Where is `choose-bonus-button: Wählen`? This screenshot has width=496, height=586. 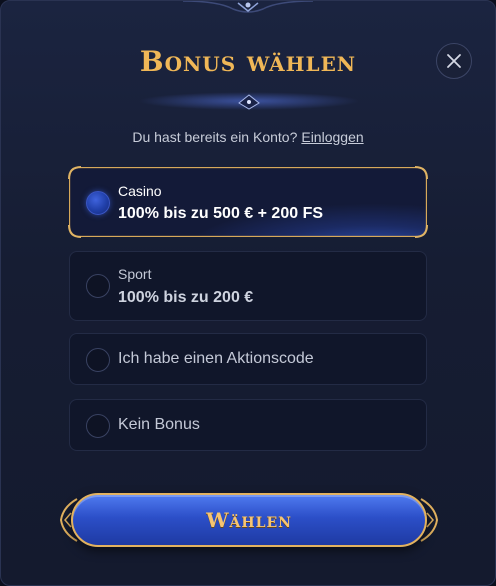
choose-bonus-button: Wählen is located at coordinates (249, 520).